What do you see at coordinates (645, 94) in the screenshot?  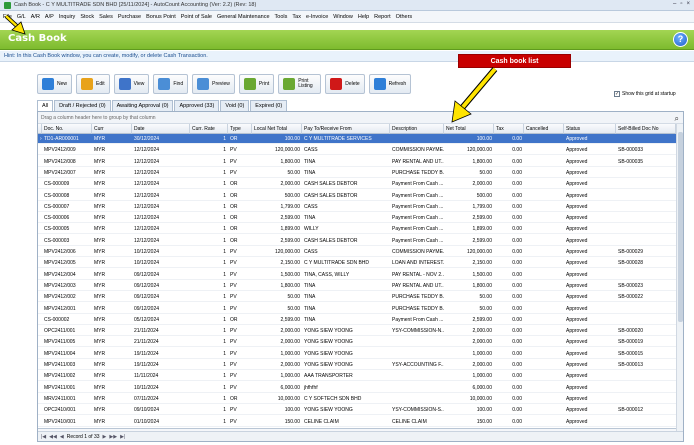 I see `show-grid-checkbox: ✓ Show this grid at startup` at bounding box center [645, 94].